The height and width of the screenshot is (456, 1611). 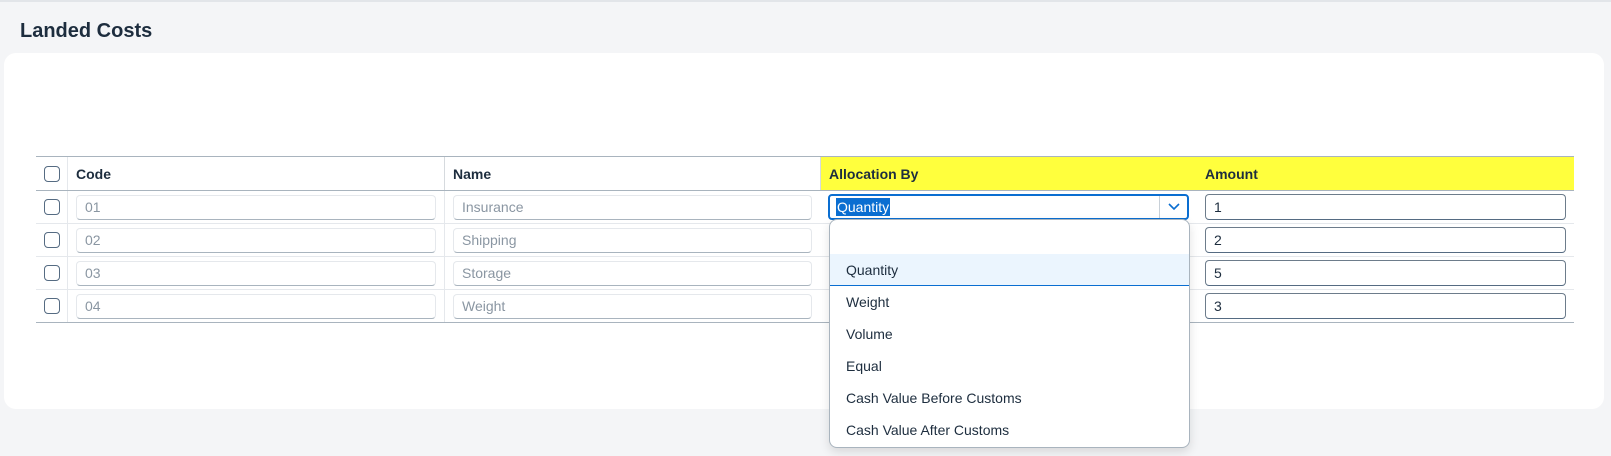 I want to click on top-divider, so click(x=805, y=1).